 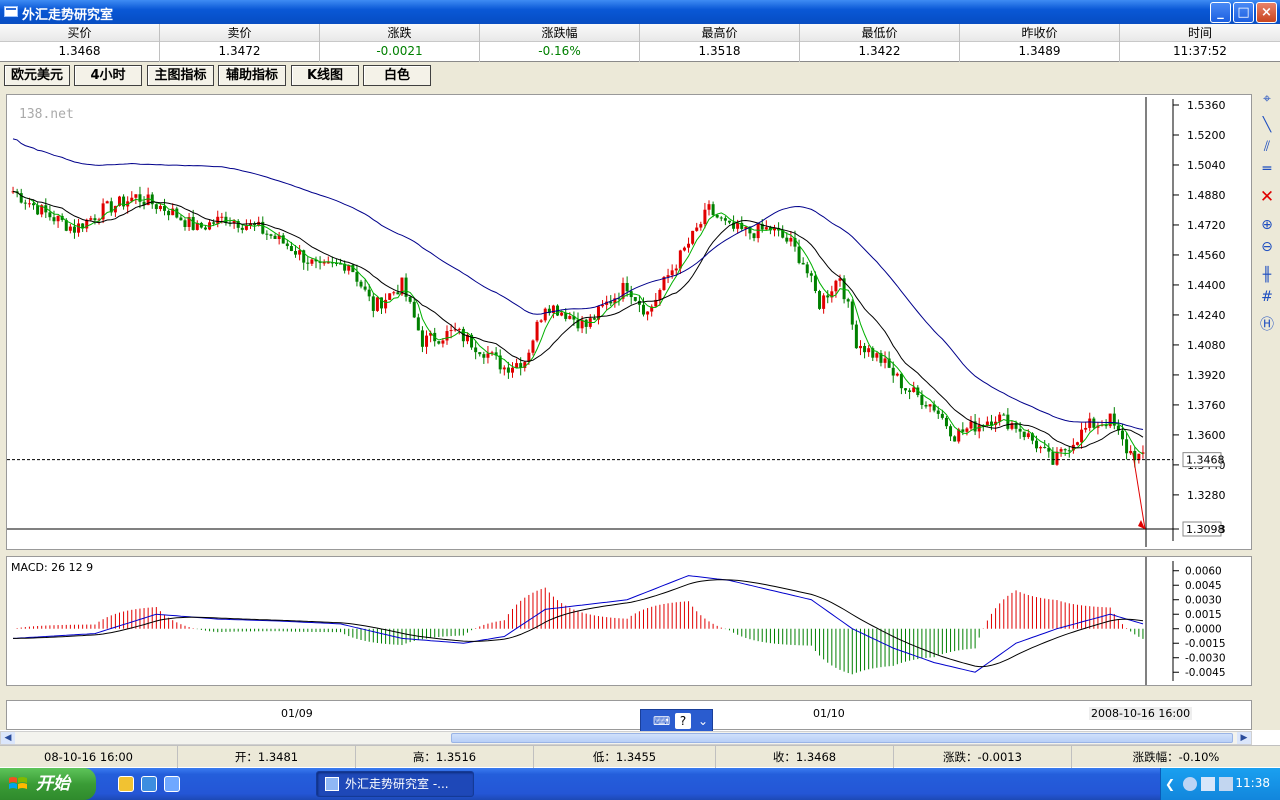 What do you see at coordinates (1206, 165) in the screenshot?
I see `y-tick-label: 1.5040` at bounding box center [1206, 165].